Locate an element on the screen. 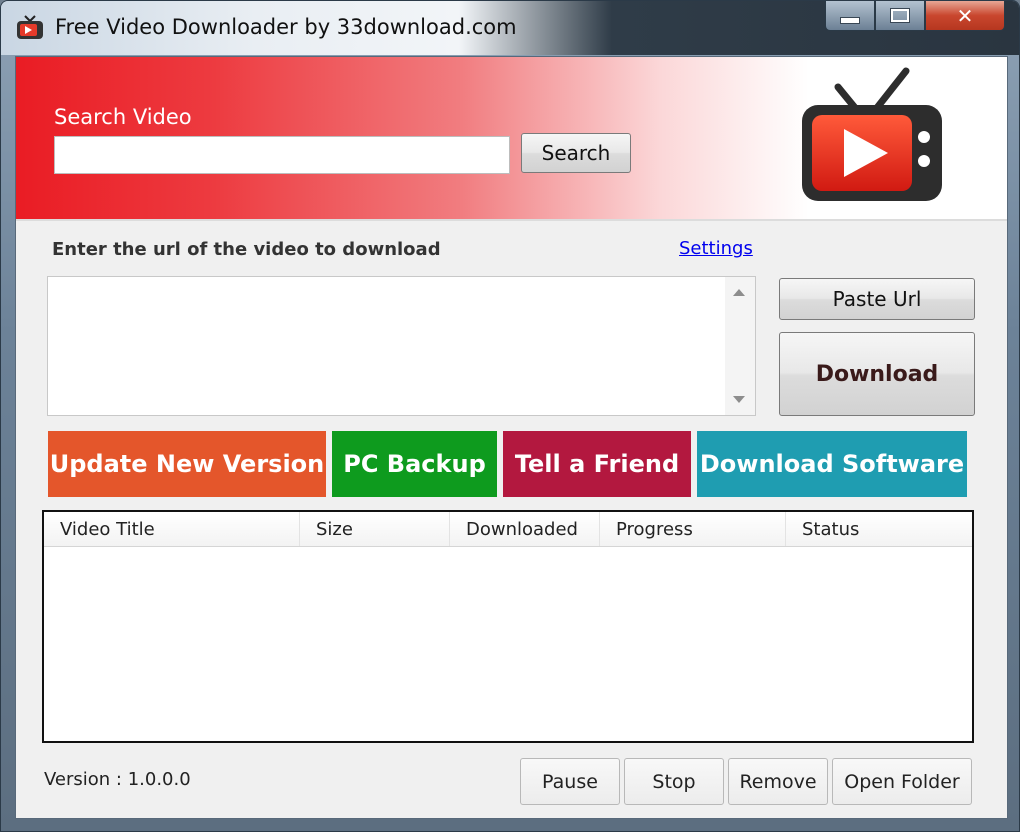 This screenshot has height=832, width=1020. stop-button: Stop is located at coordinates (674, 781).